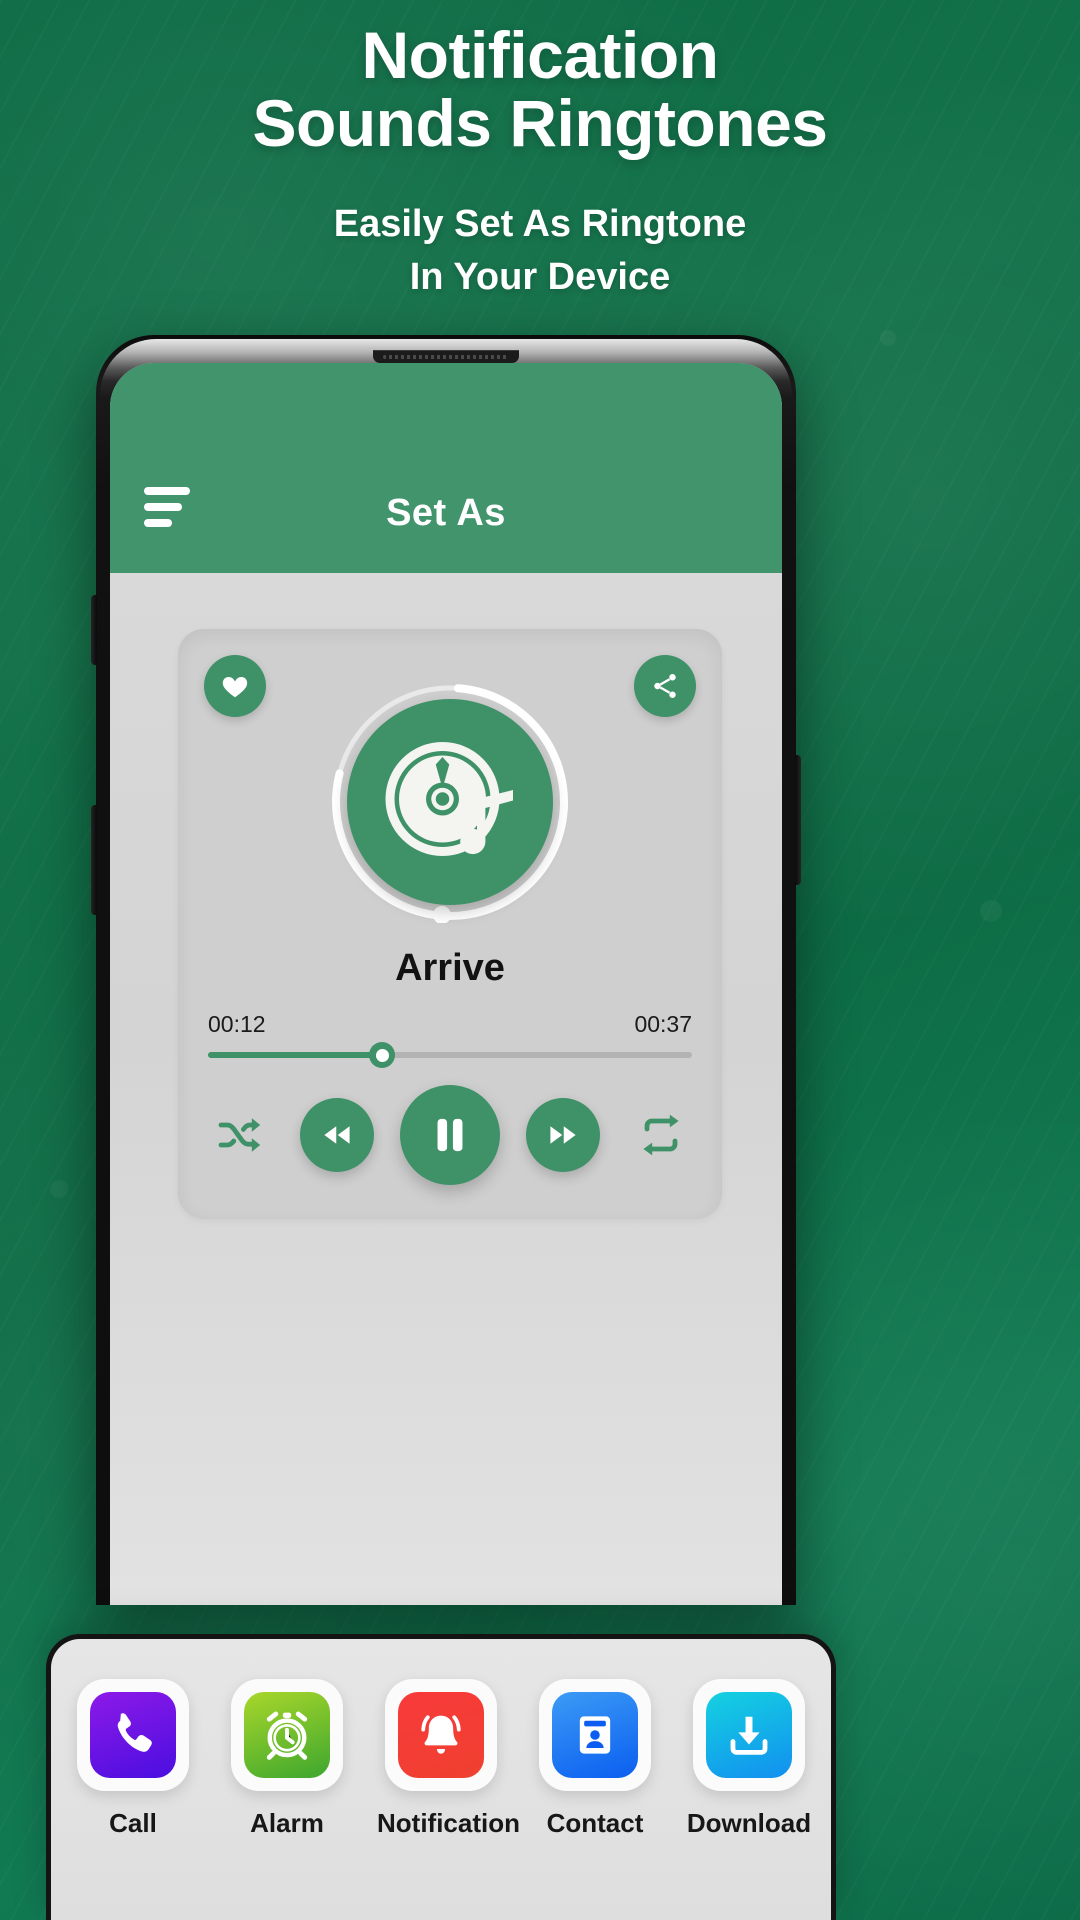  I want to click on fast-forward-button, so click(563, 1135).